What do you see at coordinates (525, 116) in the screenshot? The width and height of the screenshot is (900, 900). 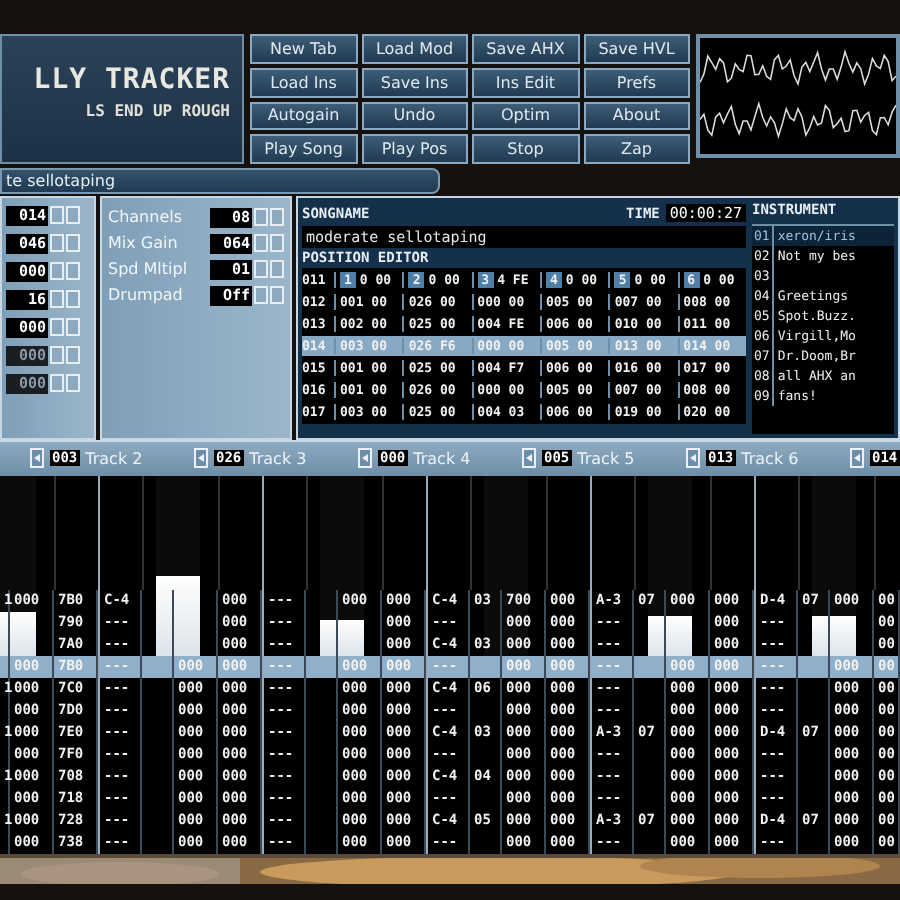 I see `toolbar-button: Optim` at bounding box center [525, 116].